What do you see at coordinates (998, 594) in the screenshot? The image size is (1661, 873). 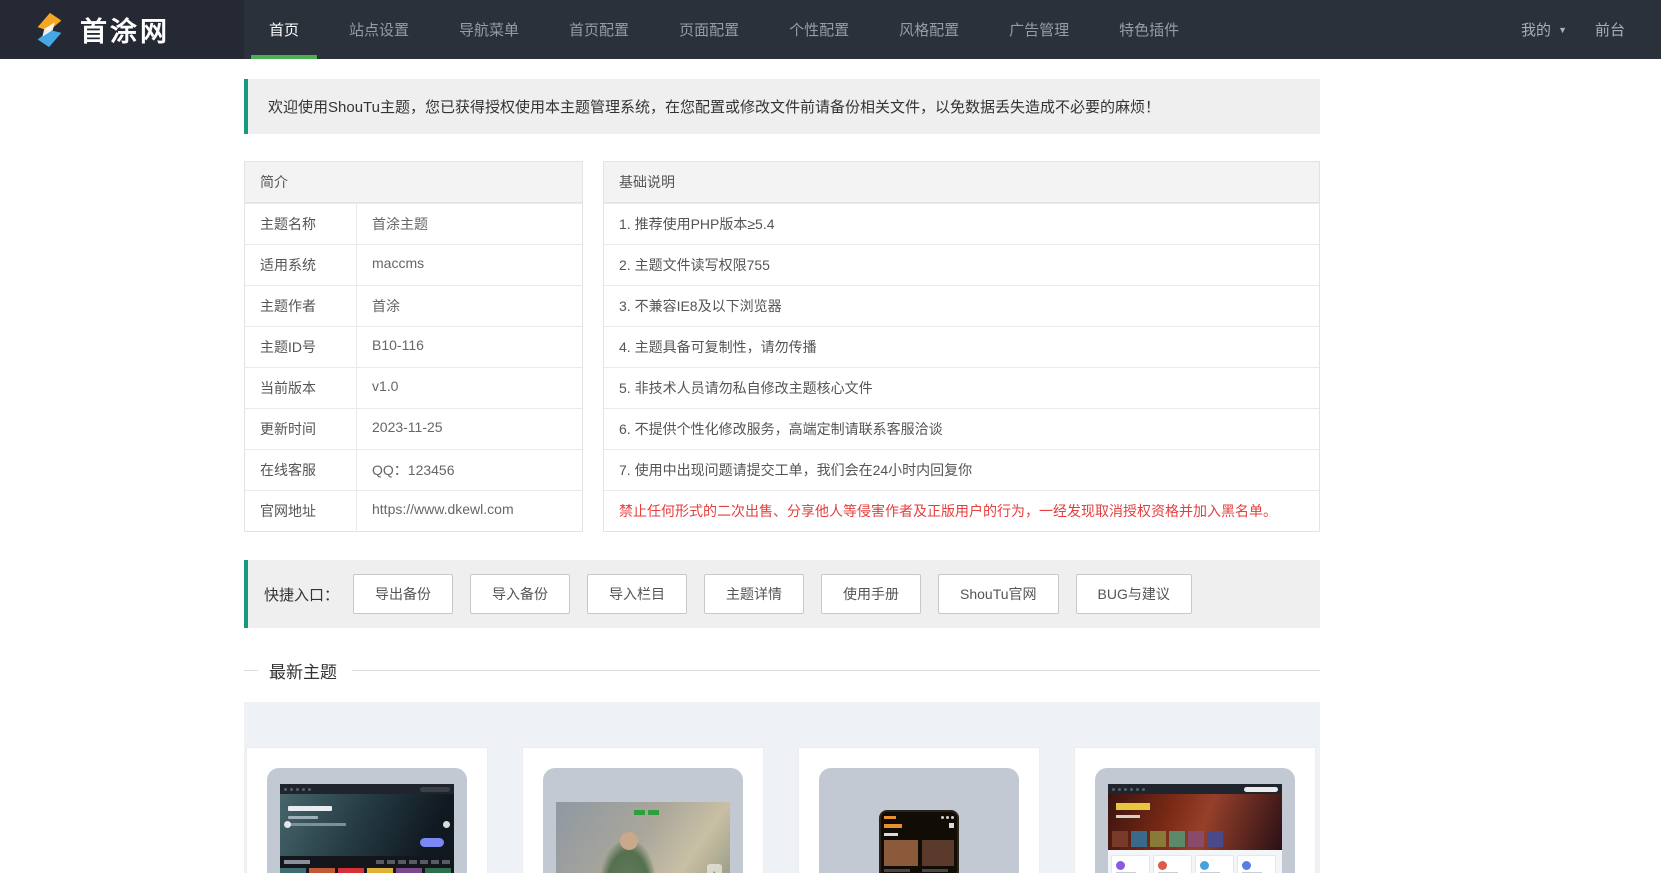 I see `shoutu-official-button: ShouTu官网` at bounding box center [998, 594].